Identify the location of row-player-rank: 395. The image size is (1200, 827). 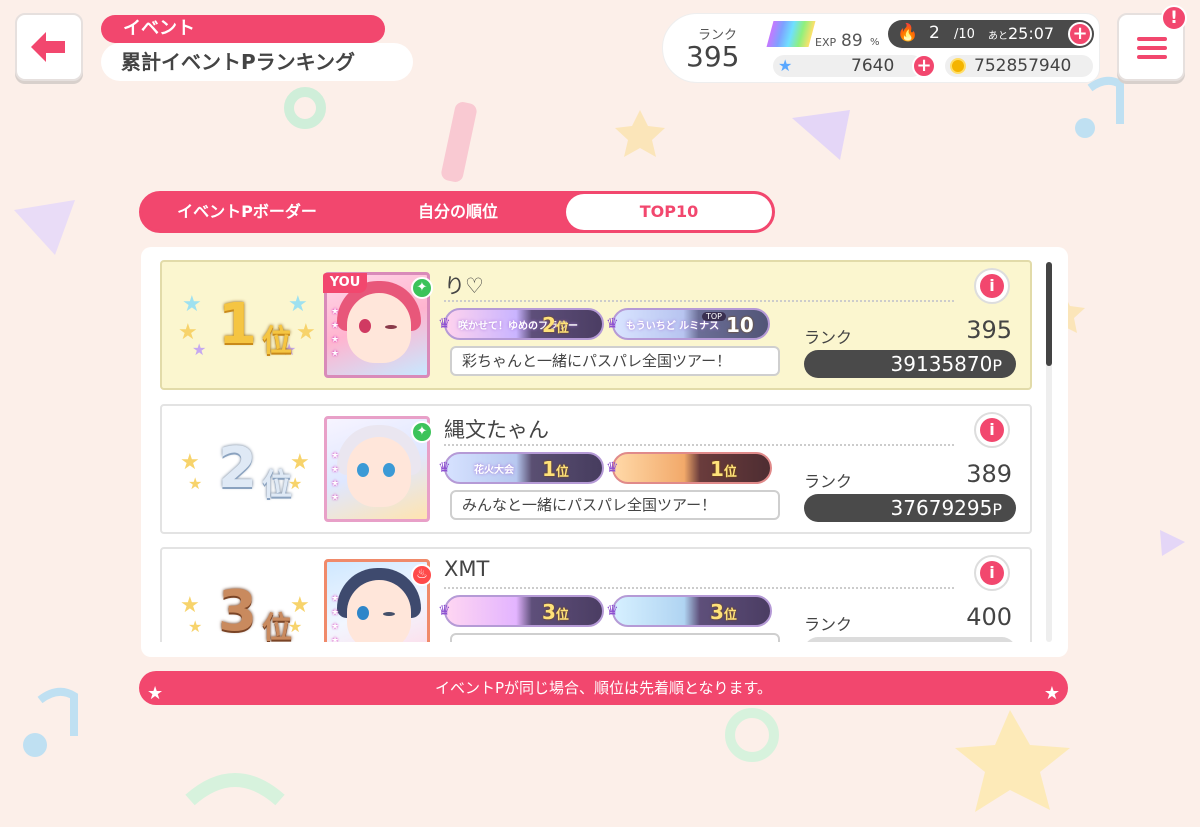
(989, 330).